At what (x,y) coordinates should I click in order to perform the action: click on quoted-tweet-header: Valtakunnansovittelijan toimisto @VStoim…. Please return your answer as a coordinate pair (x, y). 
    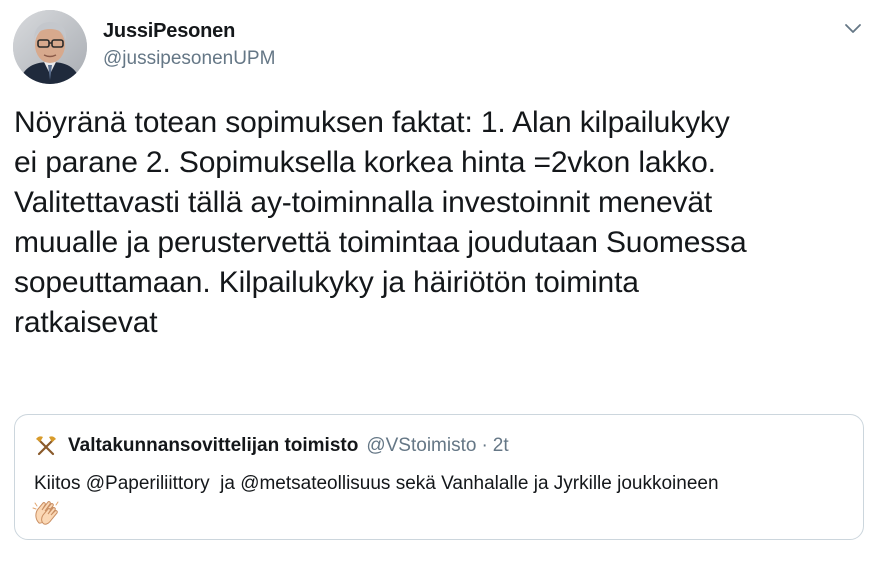
    Looking at the image, I should click on (271, 446).